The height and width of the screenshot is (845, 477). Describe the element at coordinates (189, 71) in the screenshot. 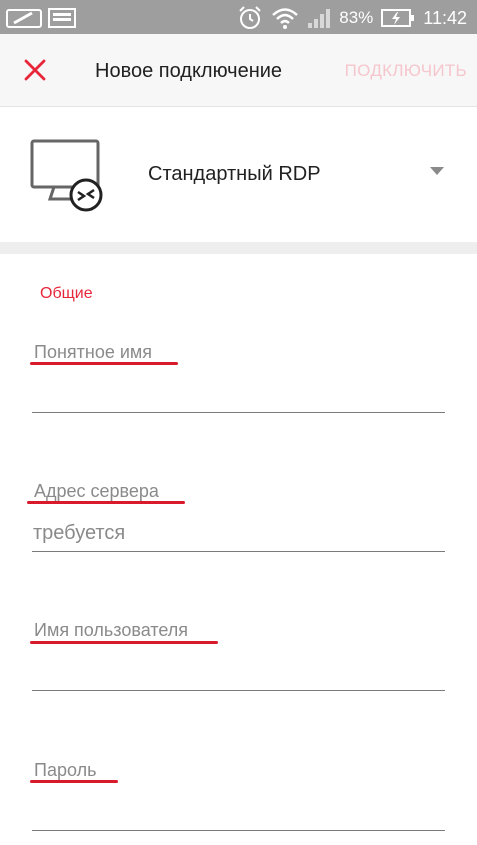

I see `page-title: Новое подключение` at that location.